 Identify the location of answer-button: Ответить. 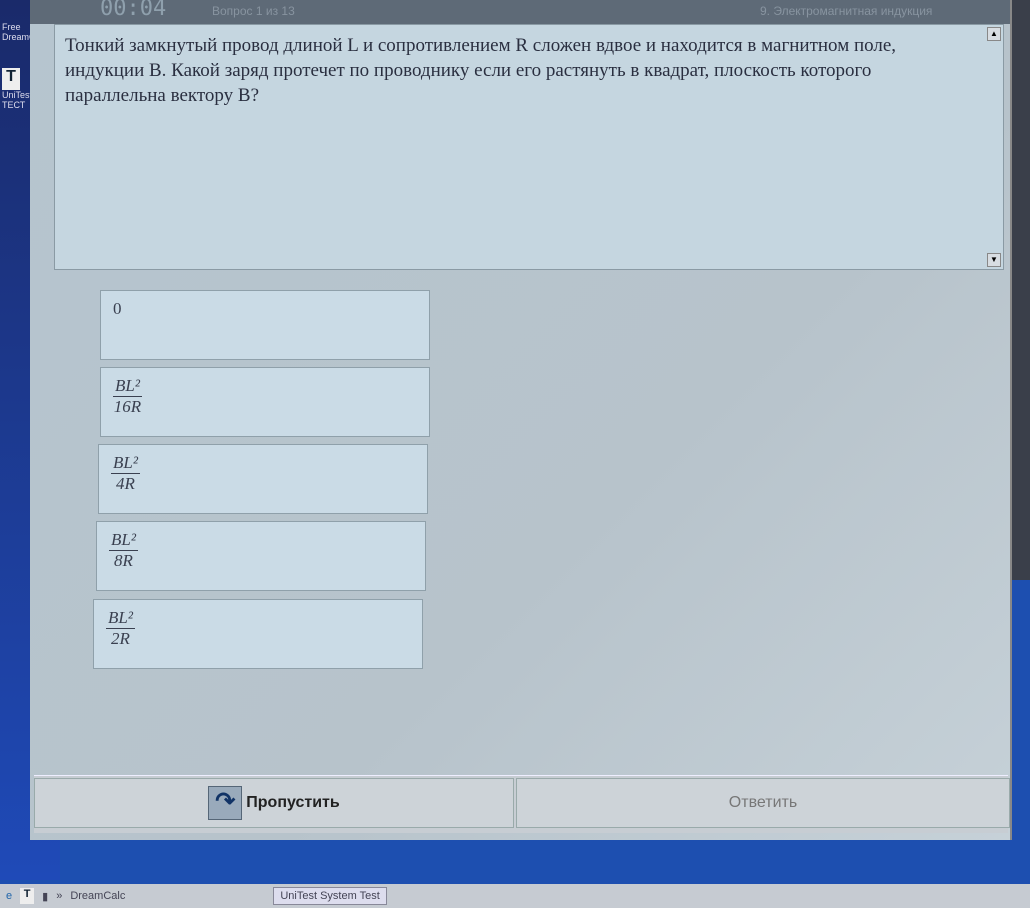
(763, 803).